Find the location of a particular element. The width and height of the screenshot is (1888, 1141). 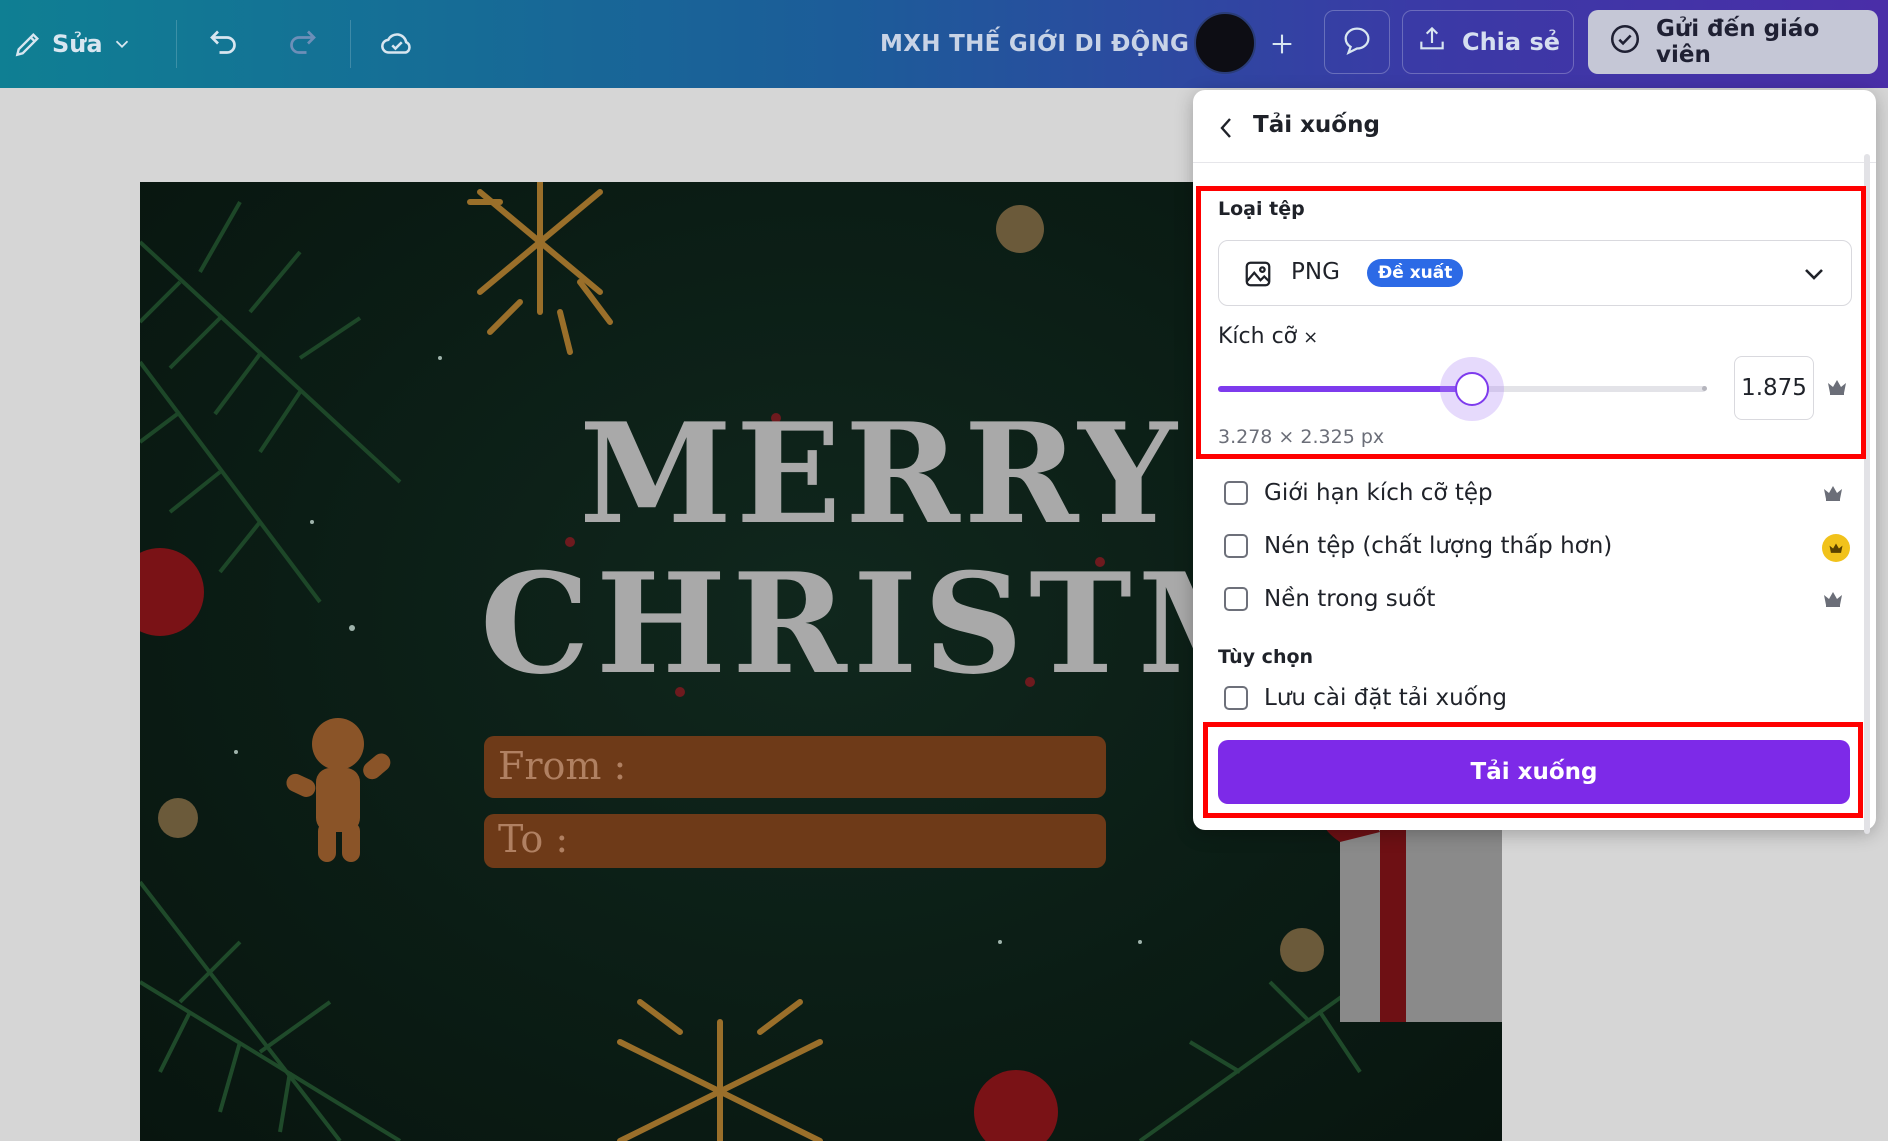

gingerbread-decoration is located at coordinates (338, 790).